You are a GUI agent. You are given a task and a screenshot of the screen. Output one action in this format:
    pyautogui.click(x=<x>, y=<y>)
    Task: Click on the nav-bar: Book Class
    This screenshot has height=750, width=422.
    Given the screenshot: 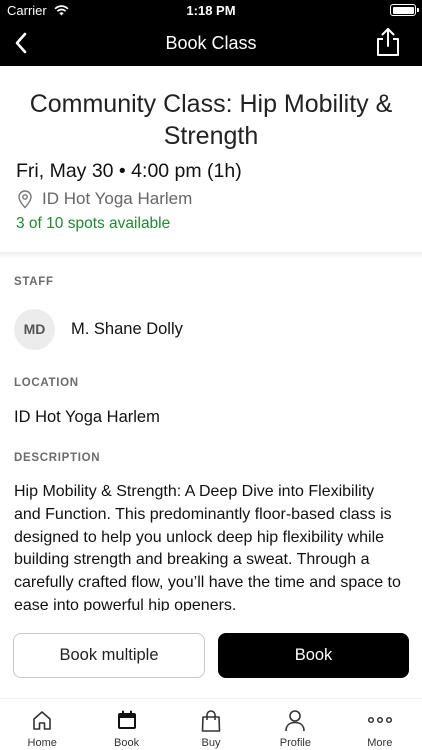 What is the action you would take?
    pyautogui.click(x=211, y=43)
    